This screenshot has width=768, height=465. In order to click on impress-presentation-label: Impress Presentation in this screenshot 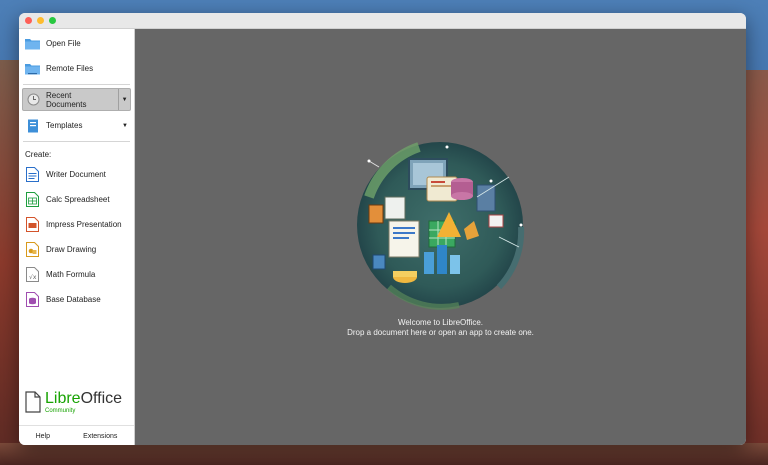, I will do `click(84, 224)`.